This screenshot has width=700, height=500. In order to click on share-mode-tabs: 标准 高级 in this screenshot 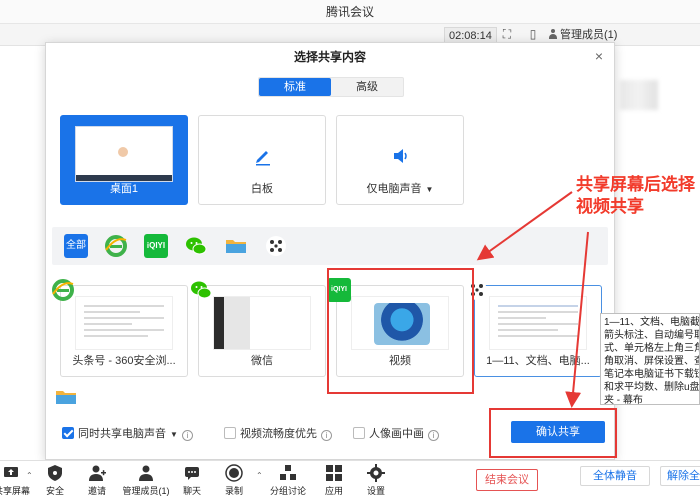, I will do `click(331, 87)`.